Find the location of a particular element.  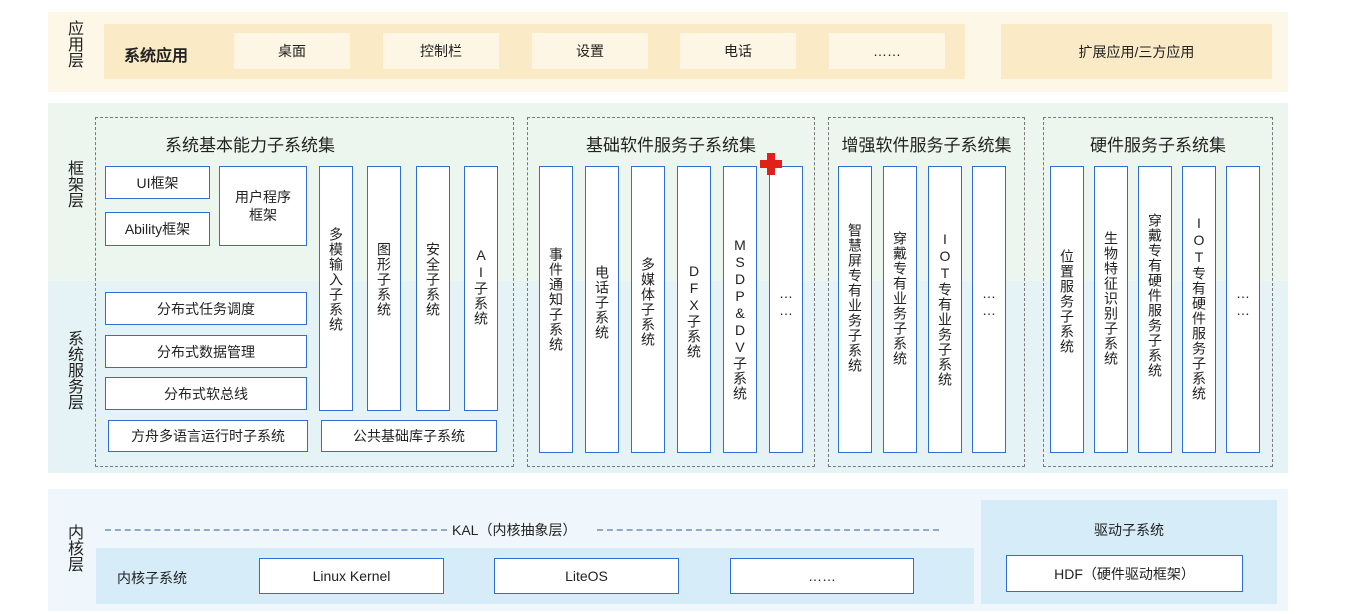

multimedia-label: 多媒体子系统 is located at coordinates (648, 302).